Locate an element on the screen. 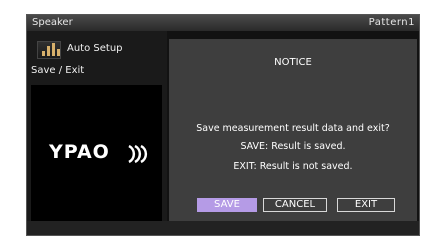 This screenshot has width=427, height=249. ypao-logo: YPAO is located at coordinates (79, 152).